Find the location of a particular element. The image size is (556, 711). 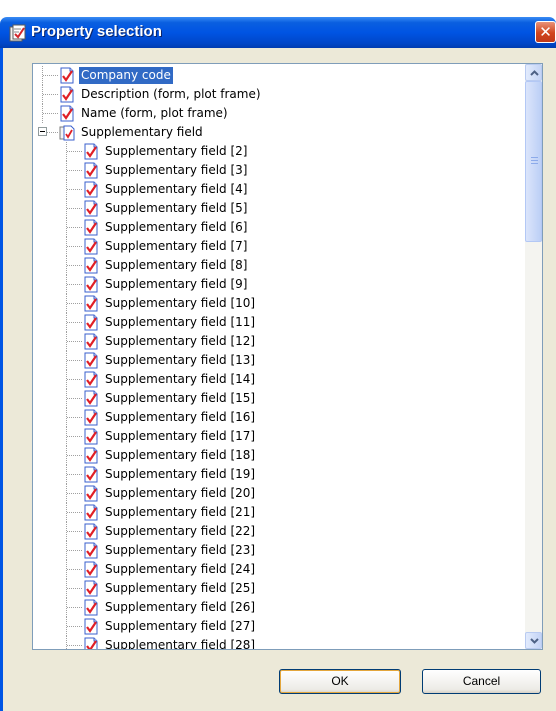

tree-child-item: Supplementary field [16] is located at coordinates (278, 417).